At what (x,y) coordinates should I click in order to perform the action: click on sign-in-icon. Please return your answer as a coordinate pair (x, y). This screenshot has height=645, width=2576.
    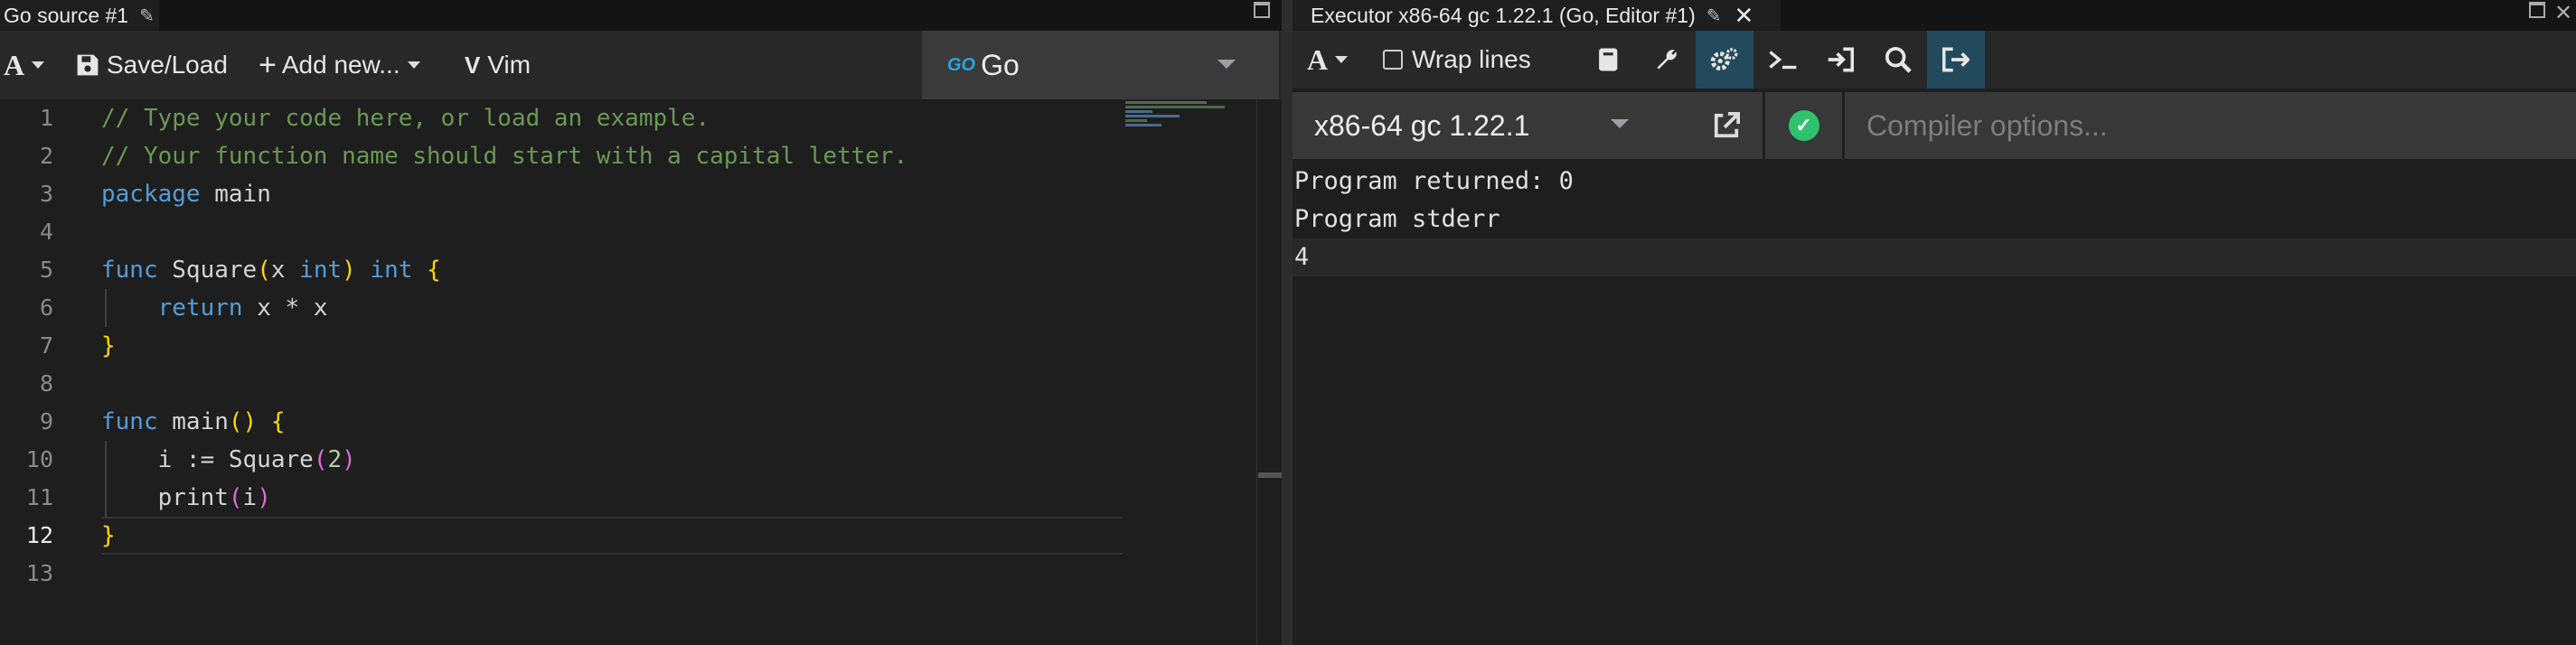
    Looking at the image, I should click on (1840, 60).